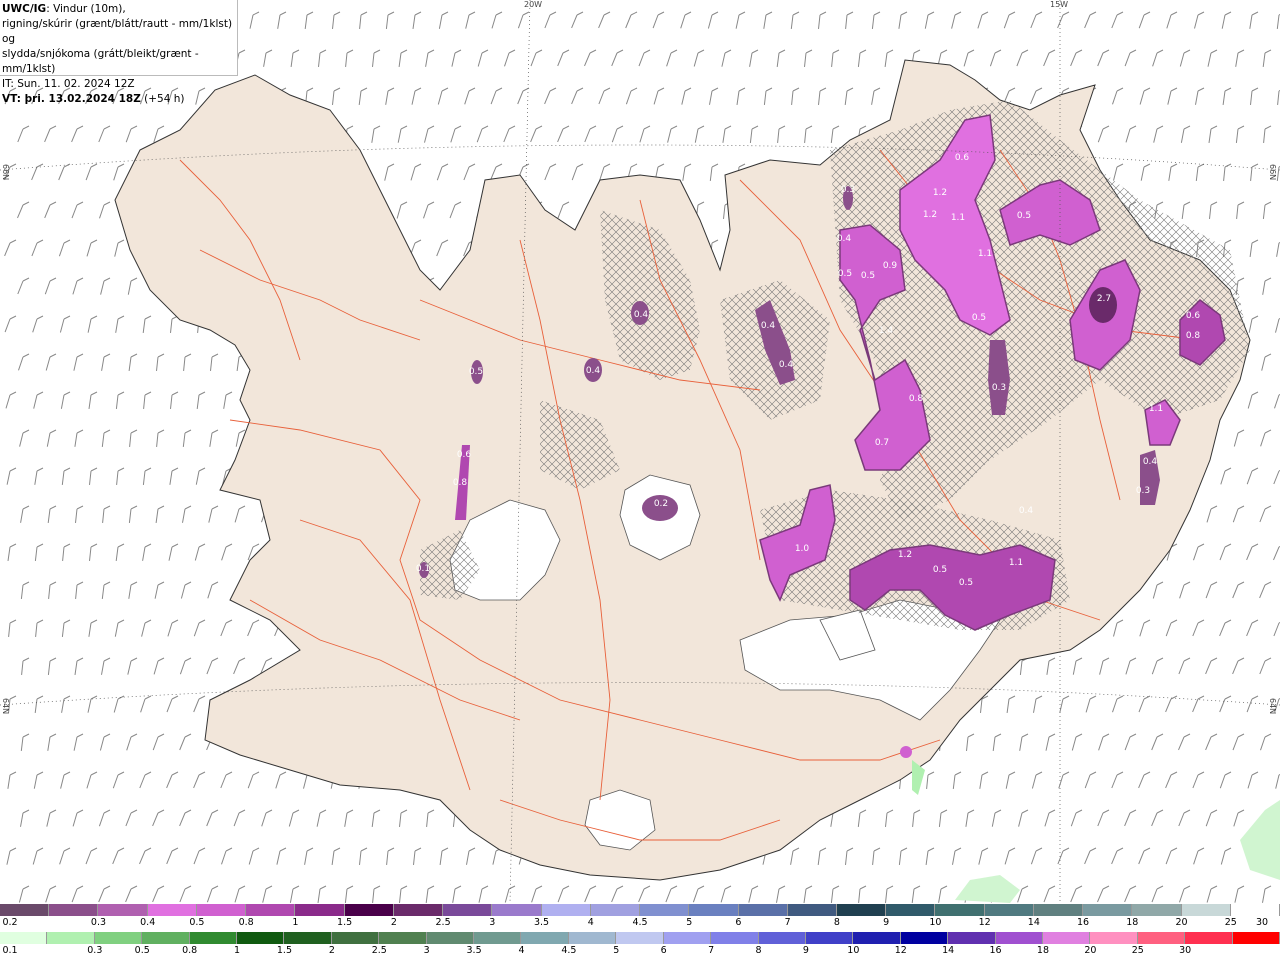 The width and height of the screenshot is (1280, 960). Describe the element at coordinates (711, 950) in the screenshot. I see `scale-tick-label: 7` at that location.